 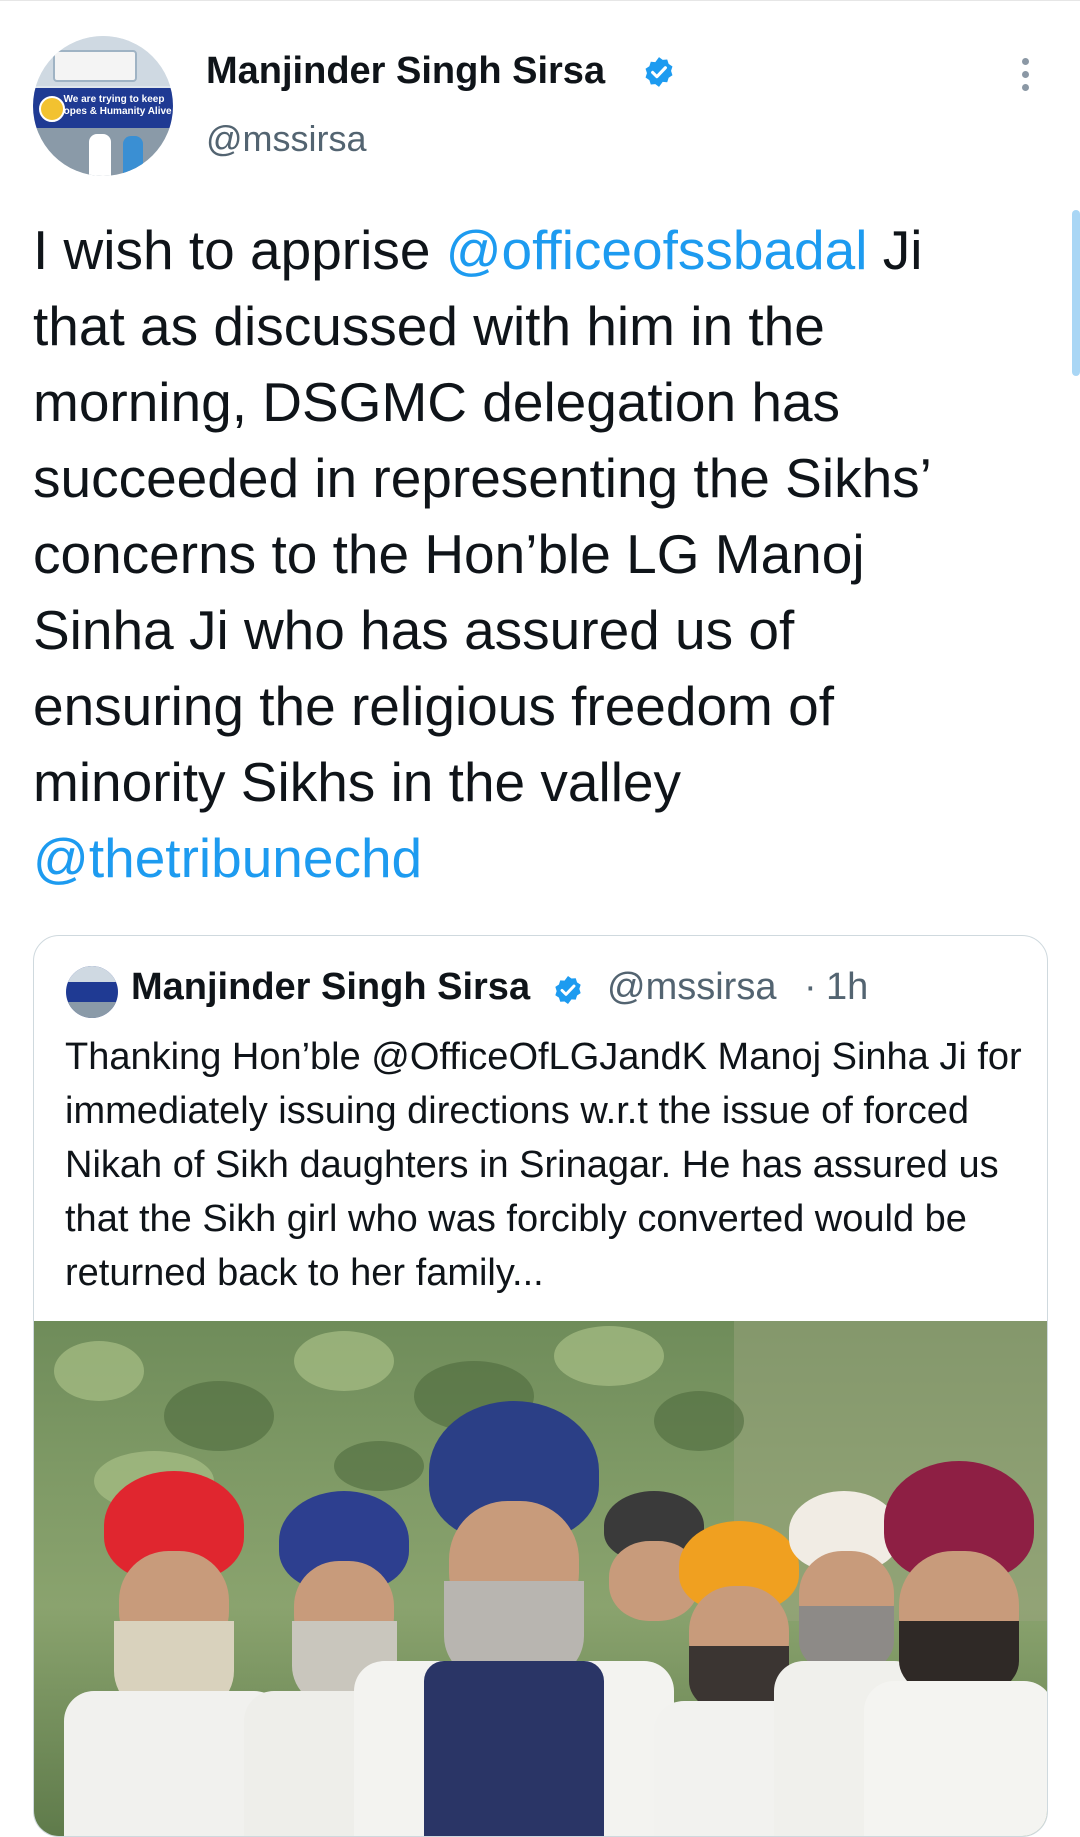 What do you see at coordinates (52, 109) in the screenshot?
I see `avatar-logo-icon` at bounding box center [52, 109].